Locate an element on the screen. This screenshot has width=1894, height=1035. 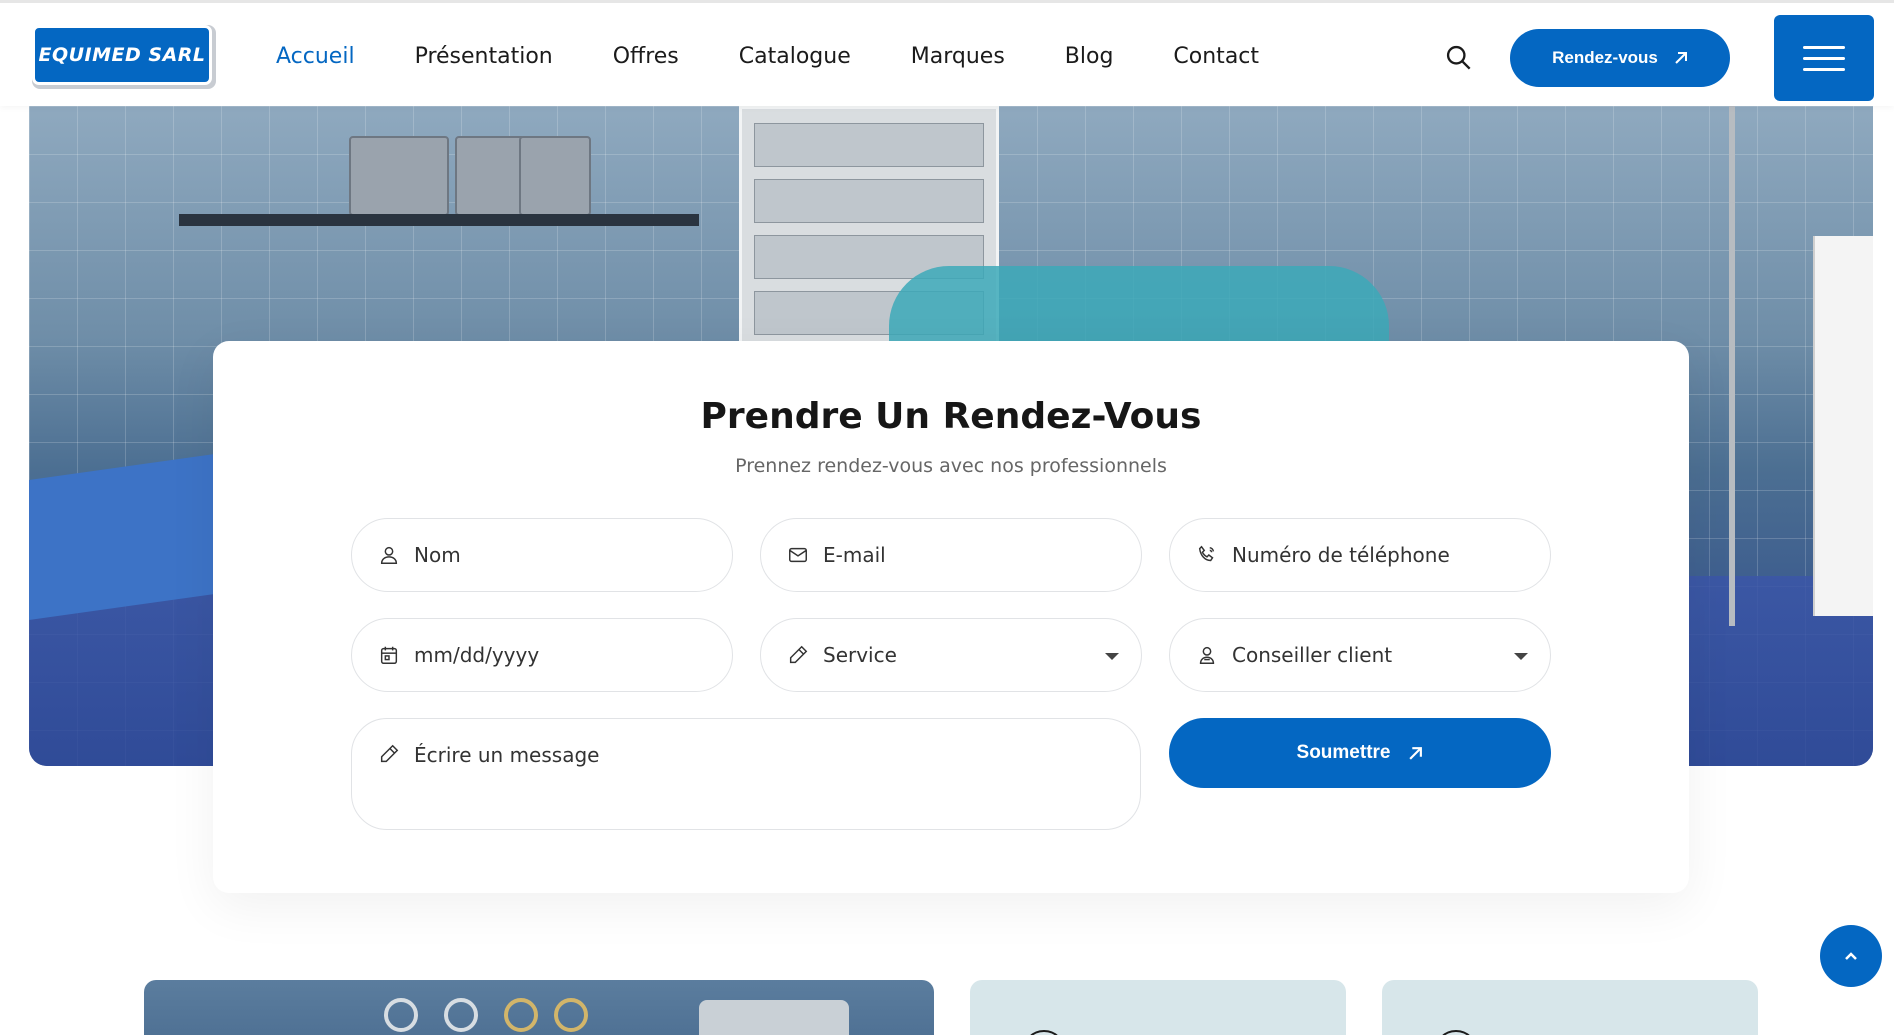
phone-field: Numéro de téléphone is located at coordinates (1360, 555).